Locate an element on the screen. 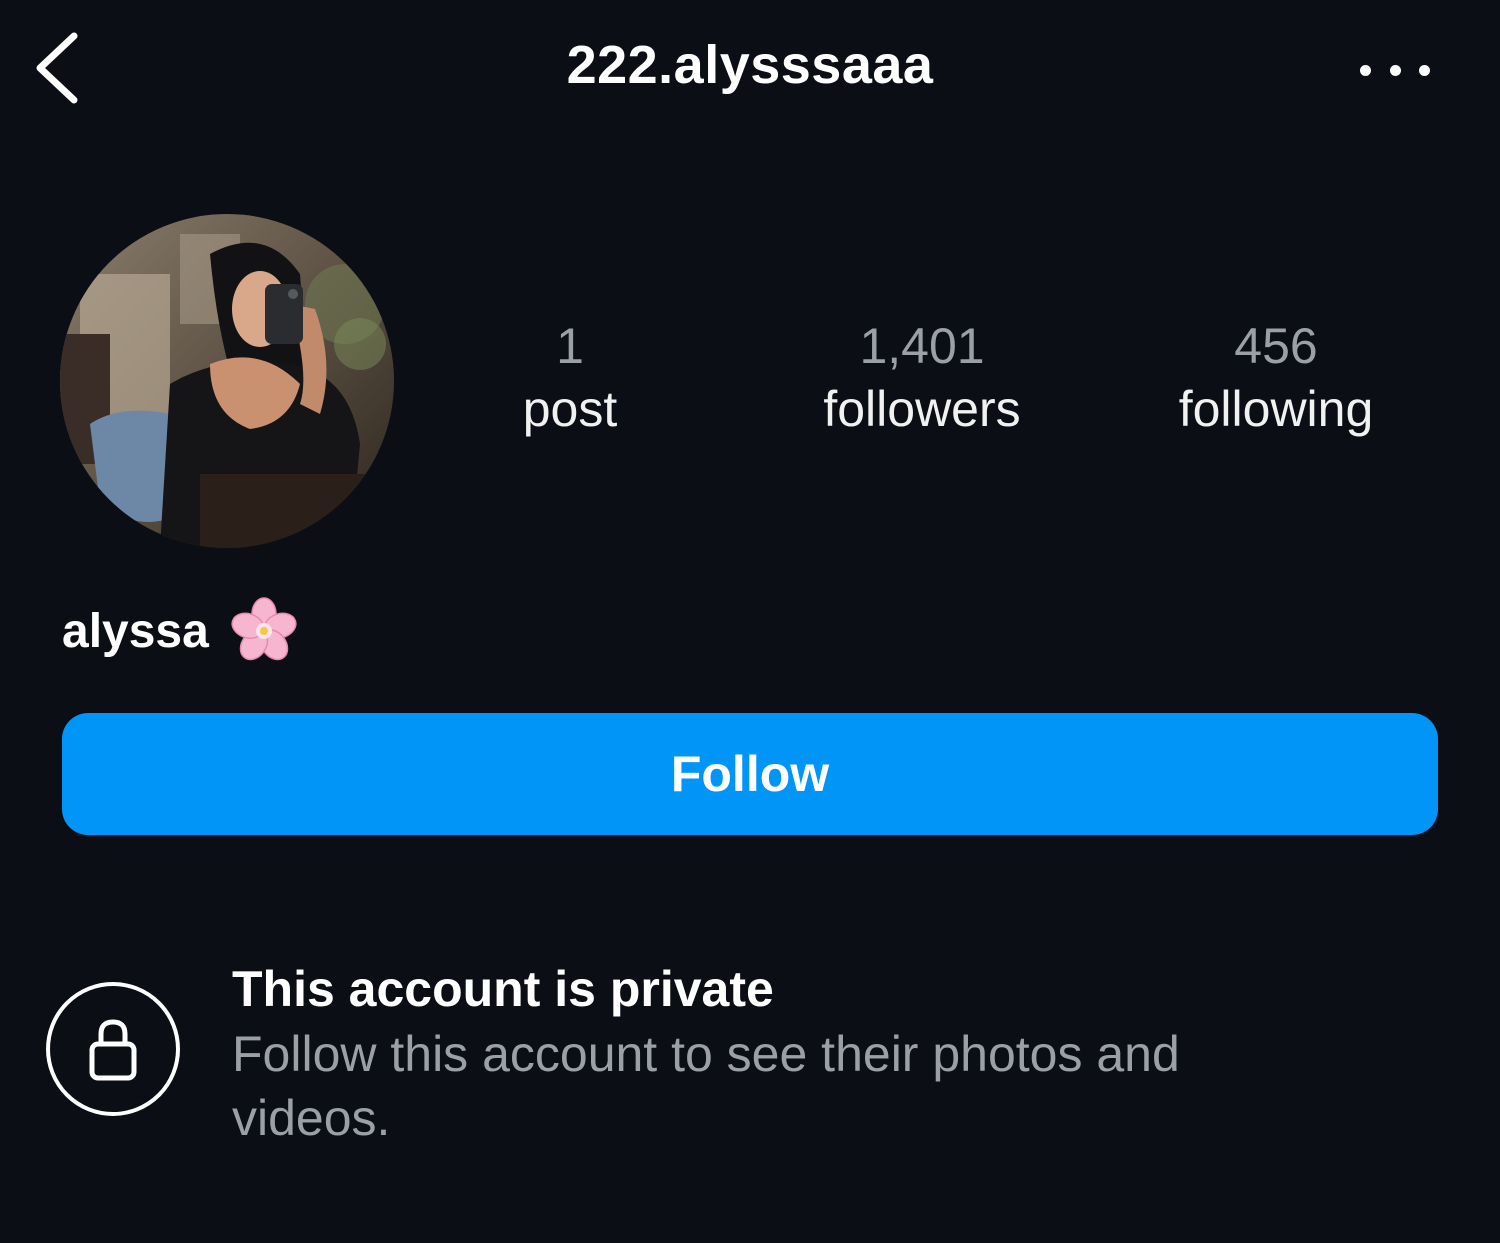 Image resolution: width=1500 pixels, height=1243 pixels. more-options-button is located at coordinates (1395, 70).